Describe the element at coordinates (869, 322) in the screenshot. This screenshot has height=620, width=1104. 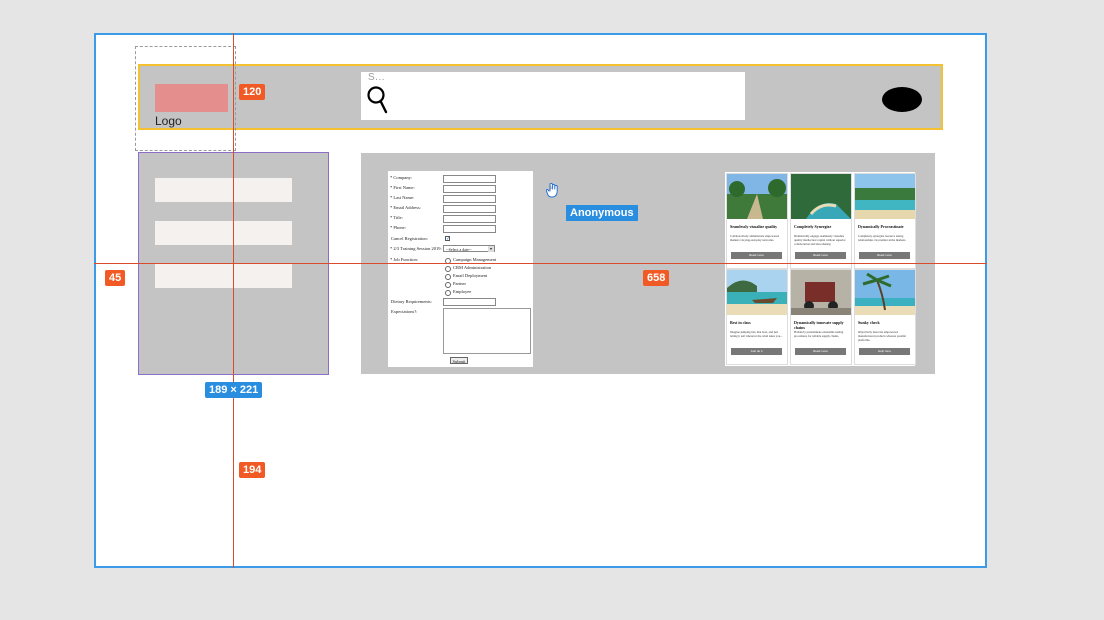
I see `card-title: Sunky check` at that location.